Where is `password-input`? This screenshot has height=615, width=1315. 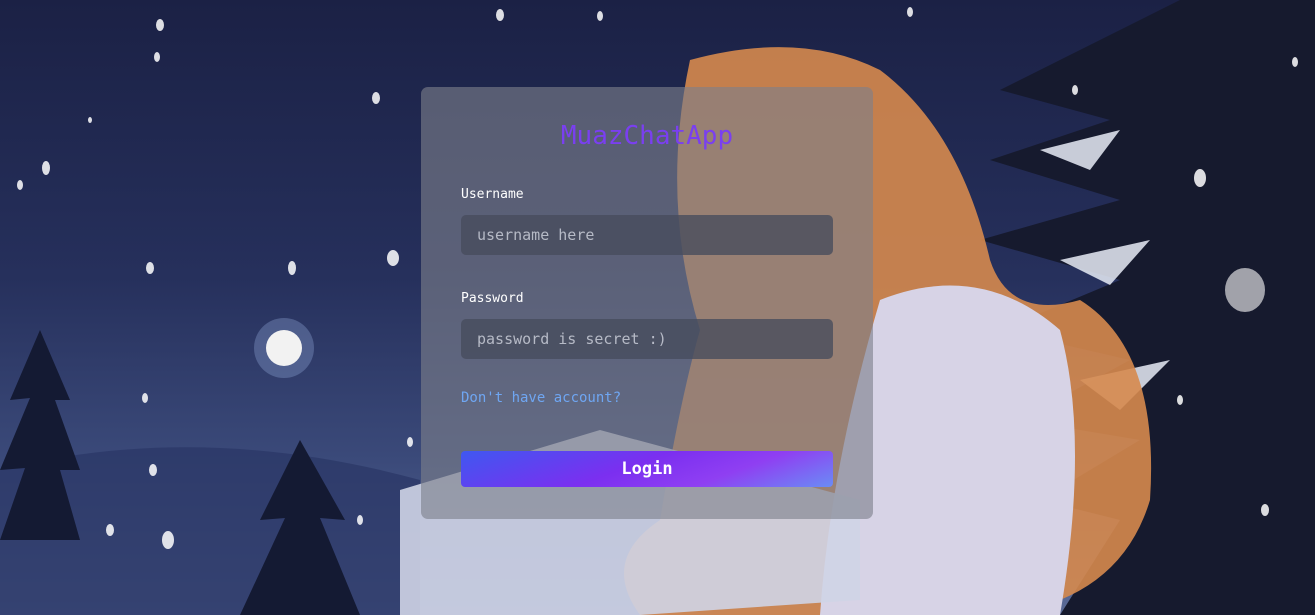
password-input is located at coordinates (647, 339).